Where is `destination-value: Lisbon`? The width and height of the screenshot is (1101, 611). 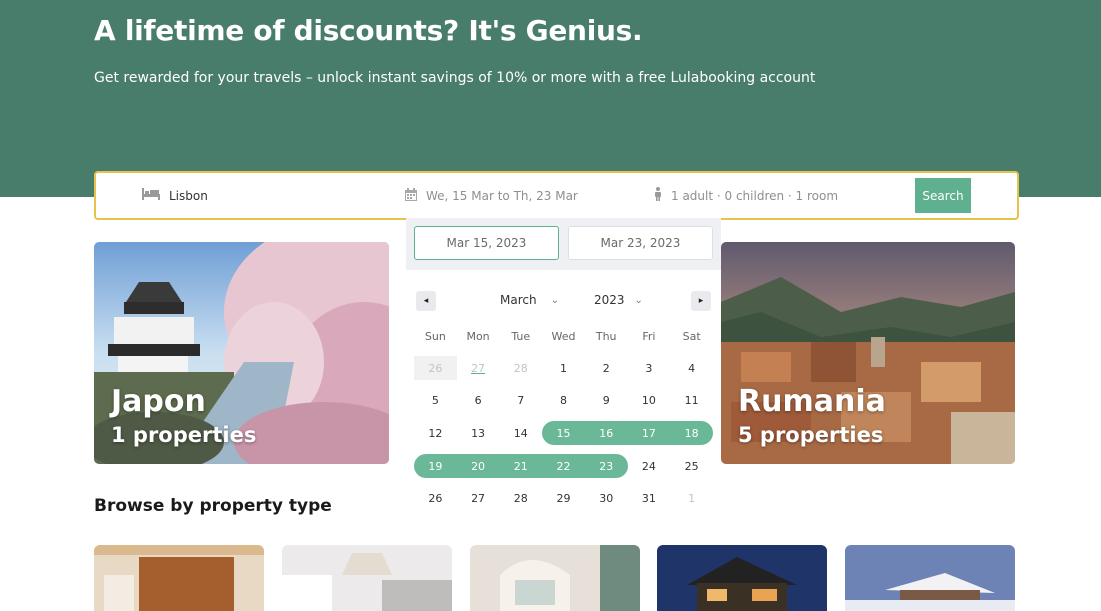
destination-value: Lisbon is located at coordinates (188, 195).